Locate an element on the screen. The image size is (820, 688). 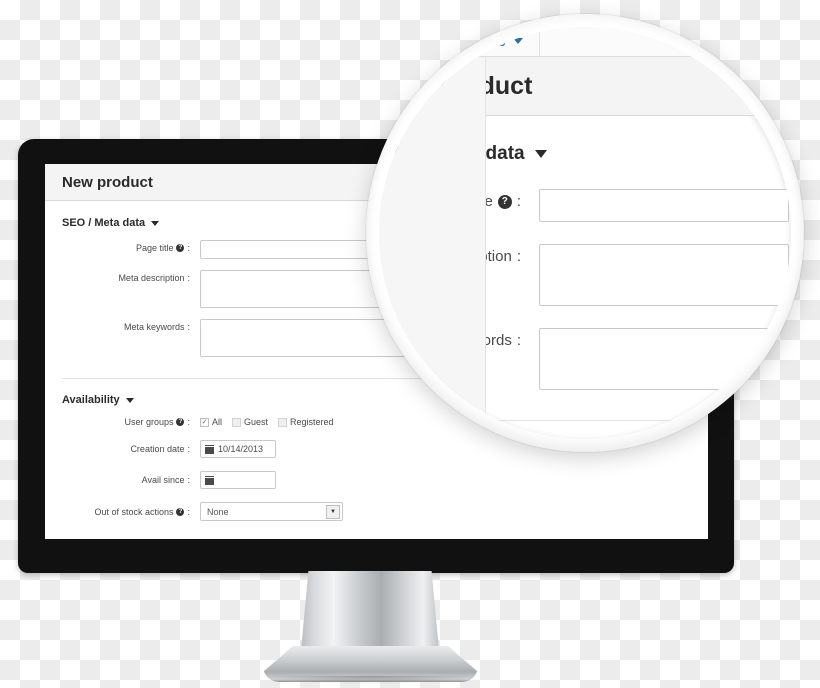
out-of-stock-value: None is located at coordinates (218, 511).